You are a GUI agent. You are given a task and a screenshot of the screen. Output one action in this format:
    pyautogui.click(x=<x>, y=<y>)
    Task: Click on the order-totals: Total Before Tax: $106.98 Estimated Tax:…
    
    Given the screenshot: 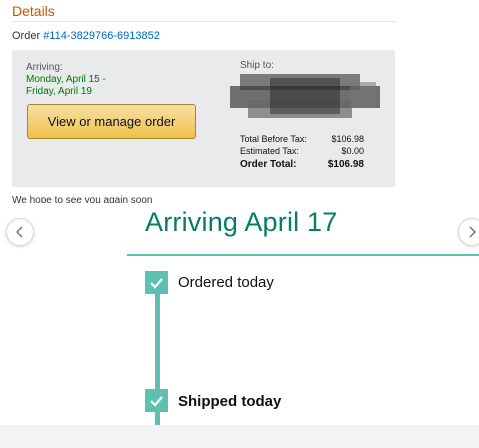 What is the action you would take?
    pyautogui.click(x=302, y=152)
    